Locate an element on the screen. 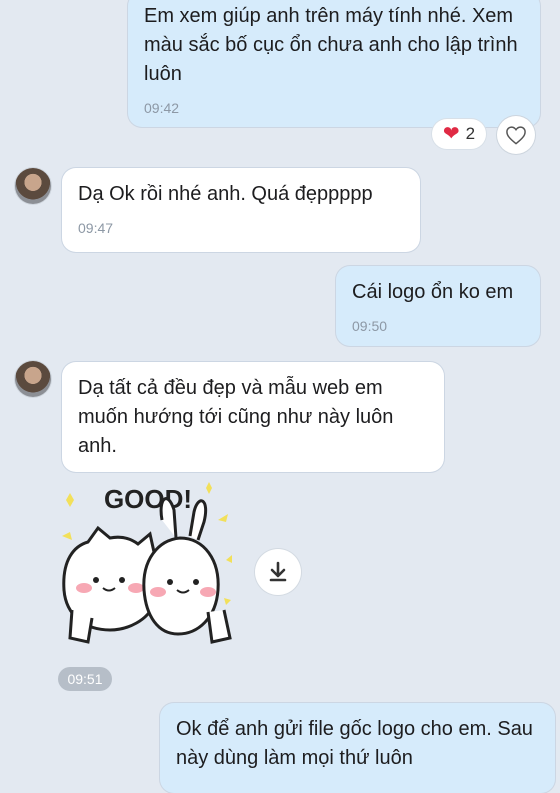  download-button is located at coordinates (278, 572).